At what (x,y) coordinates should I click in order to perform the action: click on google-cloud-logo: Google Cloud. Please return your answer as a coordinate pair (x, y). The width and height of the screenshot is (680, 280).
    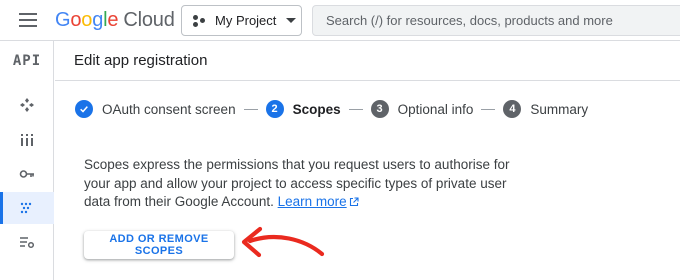
    Looking at the image, I should click on (115, 20).